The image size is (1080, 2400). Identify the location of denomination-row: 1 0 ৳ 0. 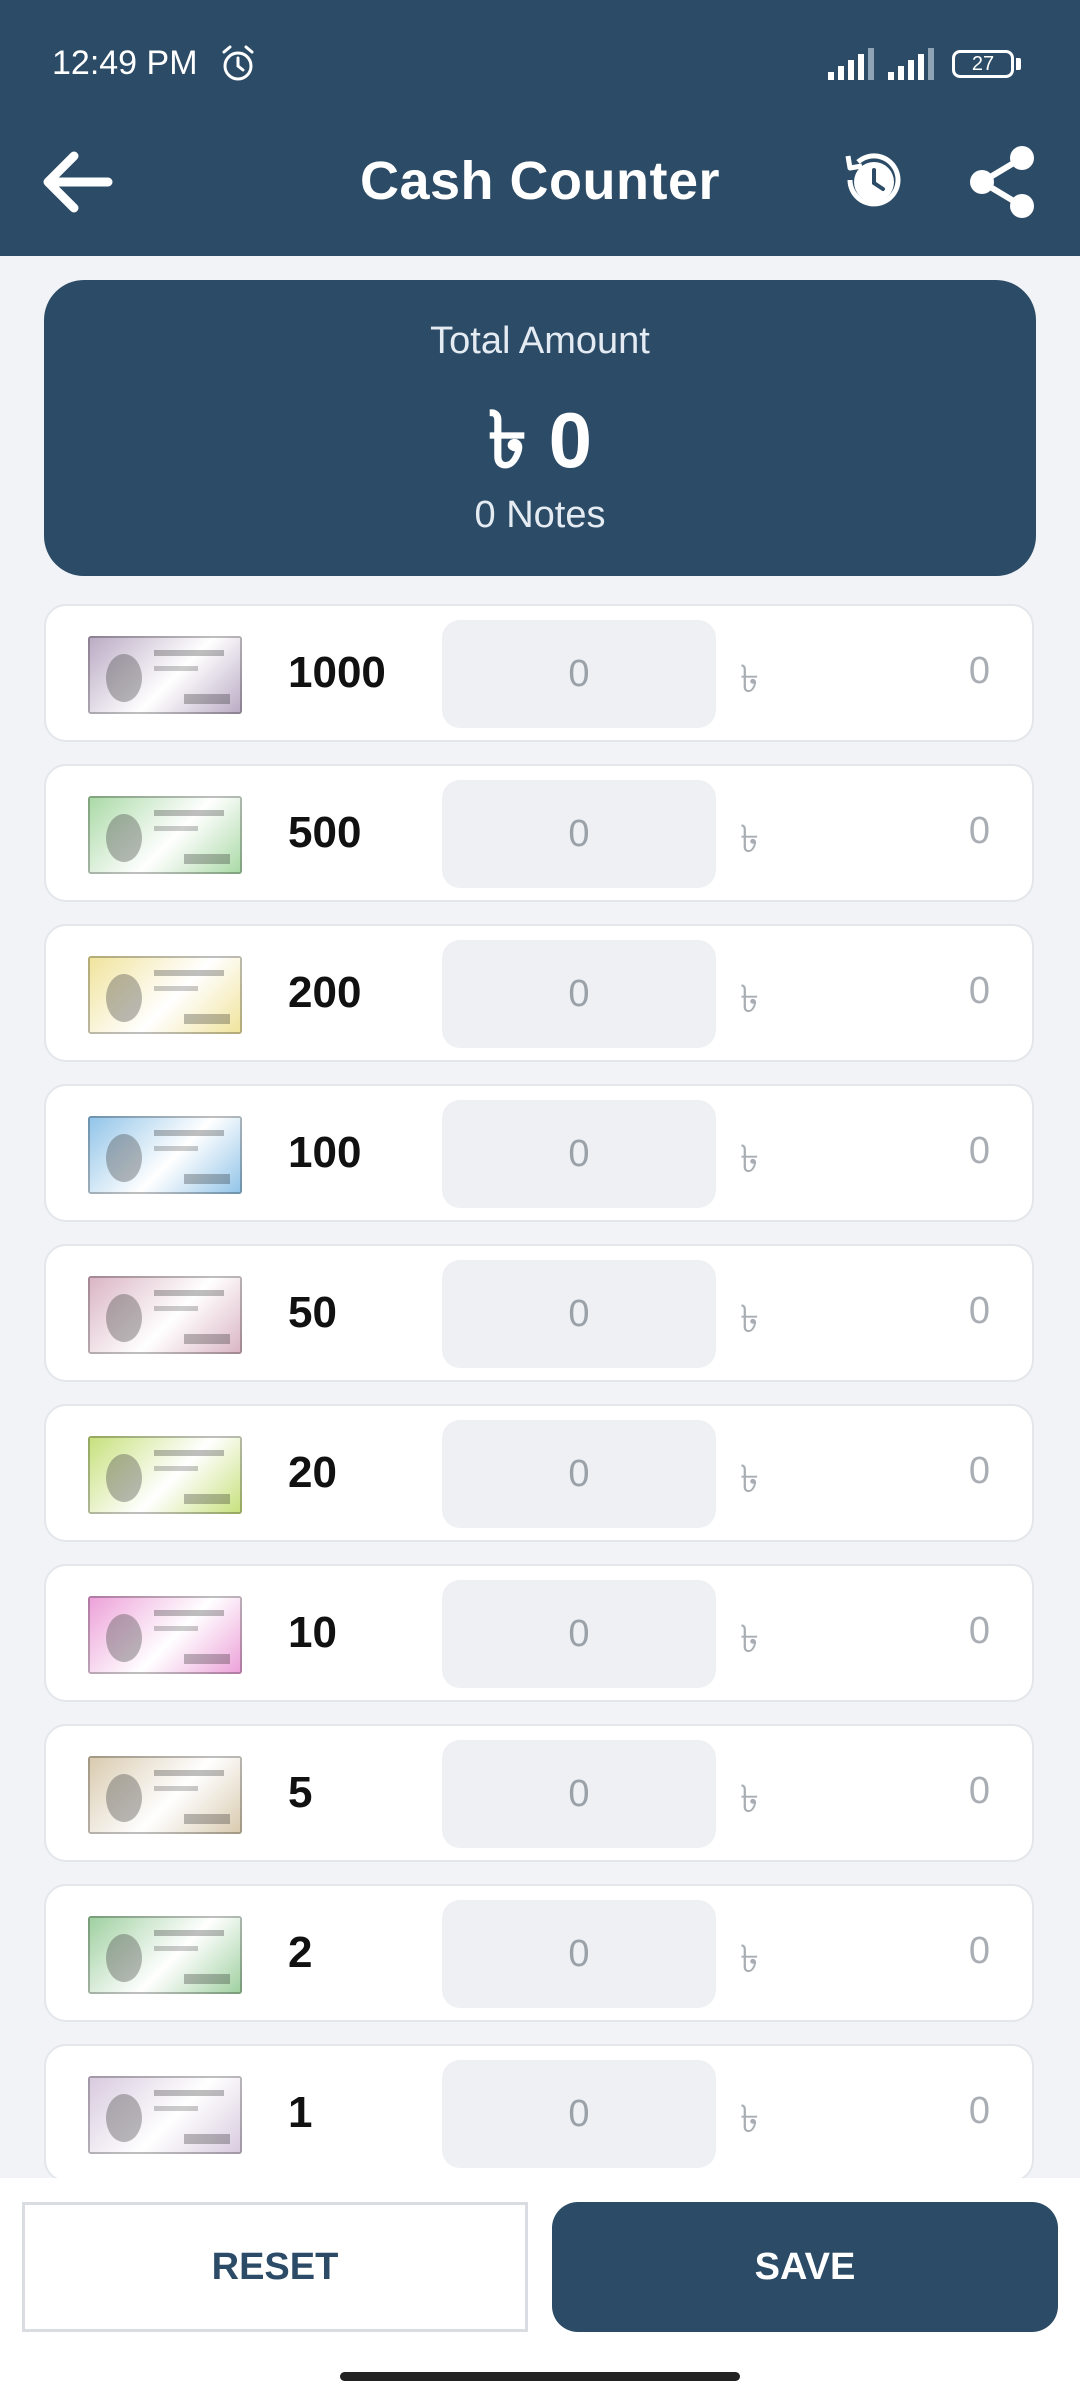
(539, 2113).